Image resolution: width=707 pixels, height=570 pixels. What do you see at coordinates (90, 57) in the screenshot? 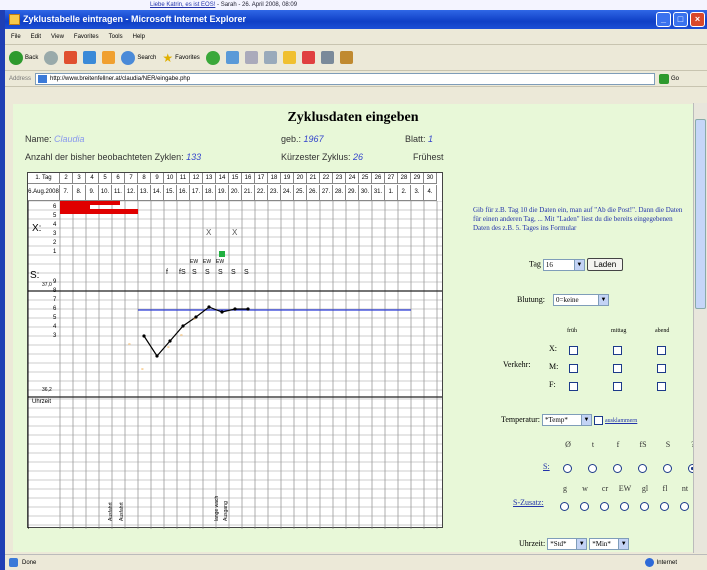
I see `refresh-icon` at bounding box center [90, 57].